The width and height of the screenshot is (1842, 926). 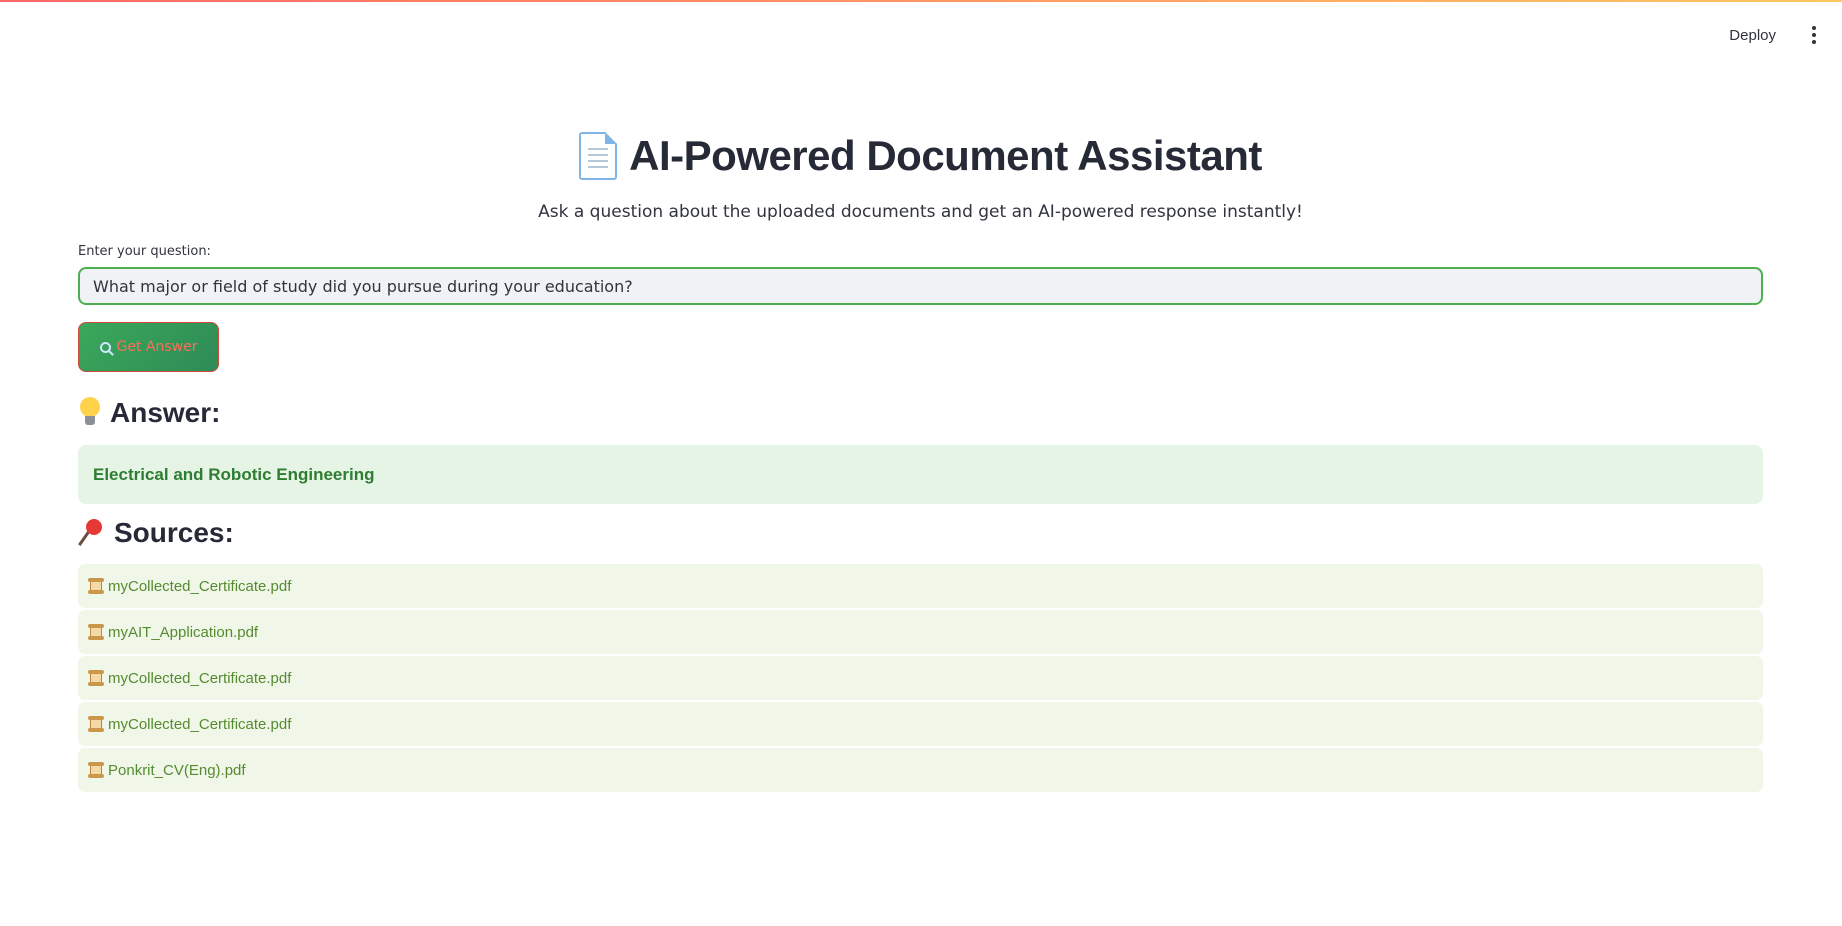 I want to click on deploy-button: Deploy, so click(x=1752, y=35).